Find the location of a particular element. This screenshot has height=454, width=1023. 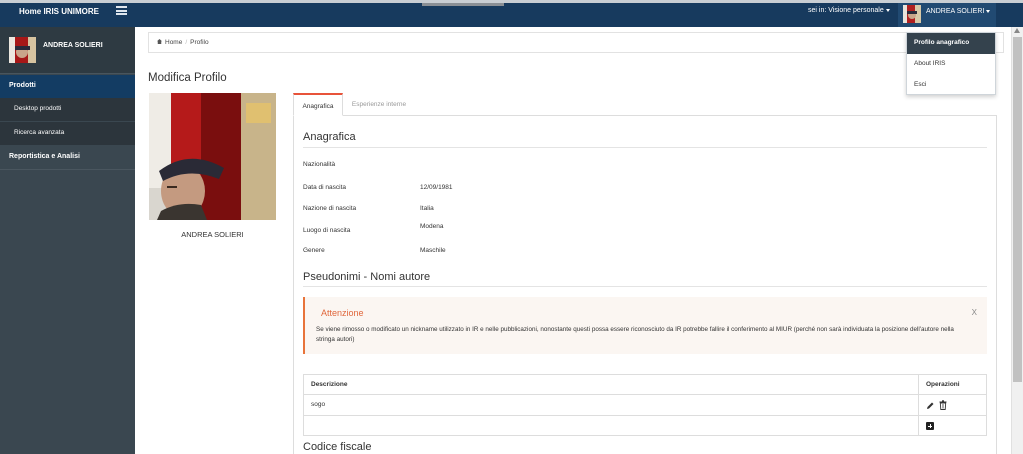

breadcrumb: Home / Profilo is located at coordinates (576, 42).